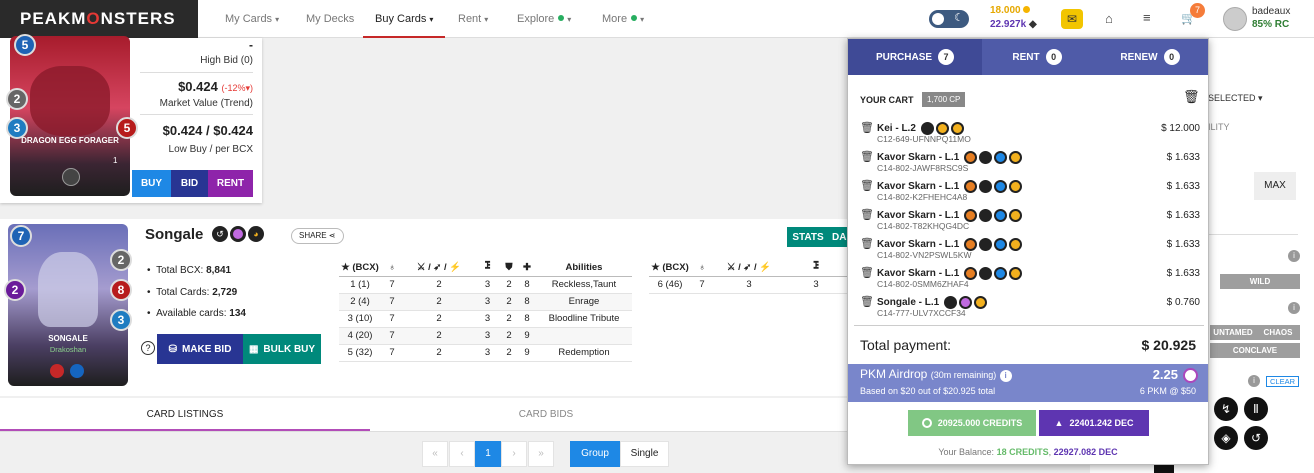 The image size is (1314, 473). What do you see at coordinates (200, 349) in the screenshot?
I see `make-bid-button: ⛁ MAKE BID` at bounding box center [200, 349].